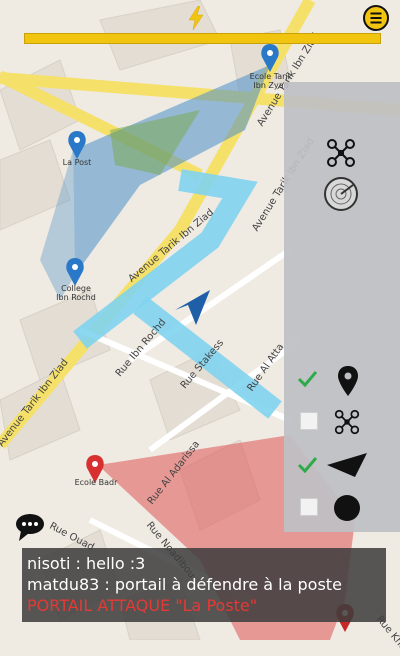 The image size is (400, 656). Describe the element at coordinates (77, 162) in the screenshot. I see `poi-label-la-post: La Post` at that location.